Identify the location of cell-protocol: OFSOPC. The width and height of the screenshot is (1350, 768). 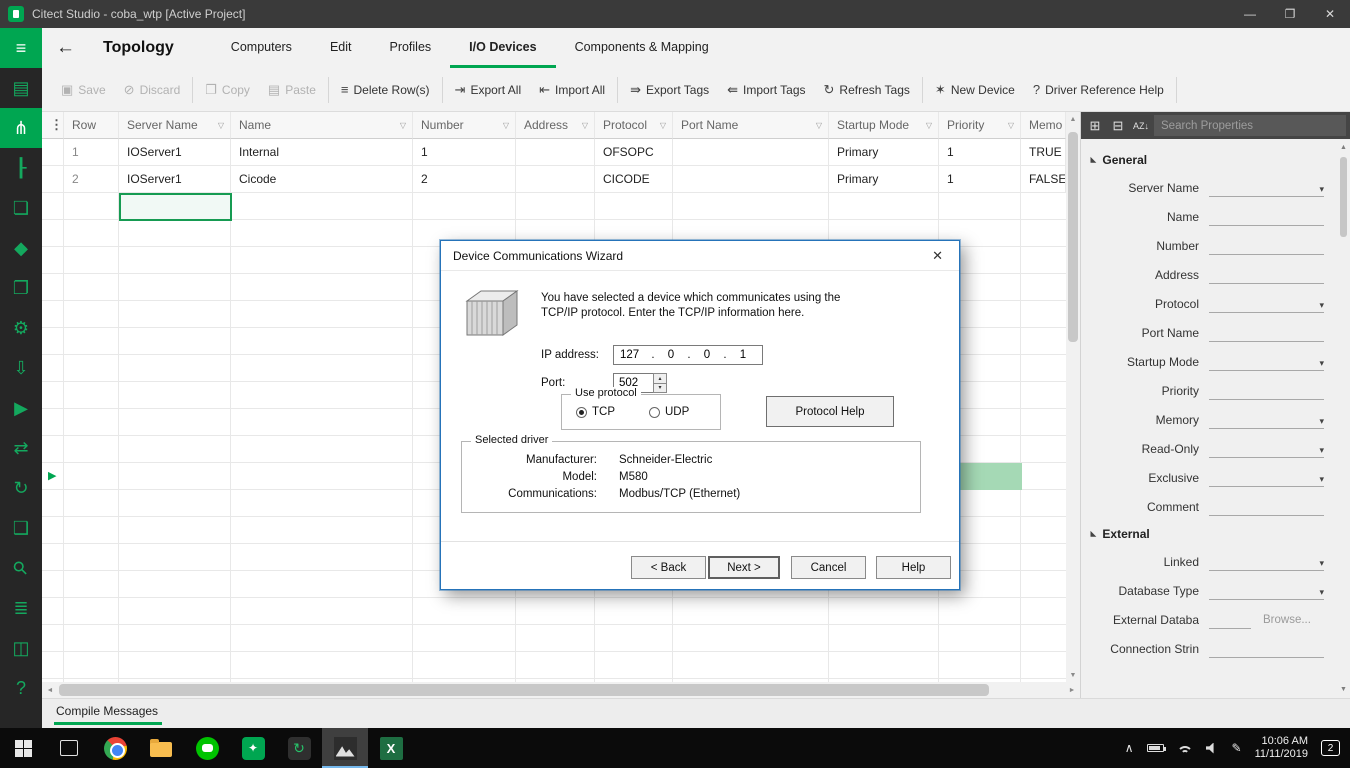
(634, 152).